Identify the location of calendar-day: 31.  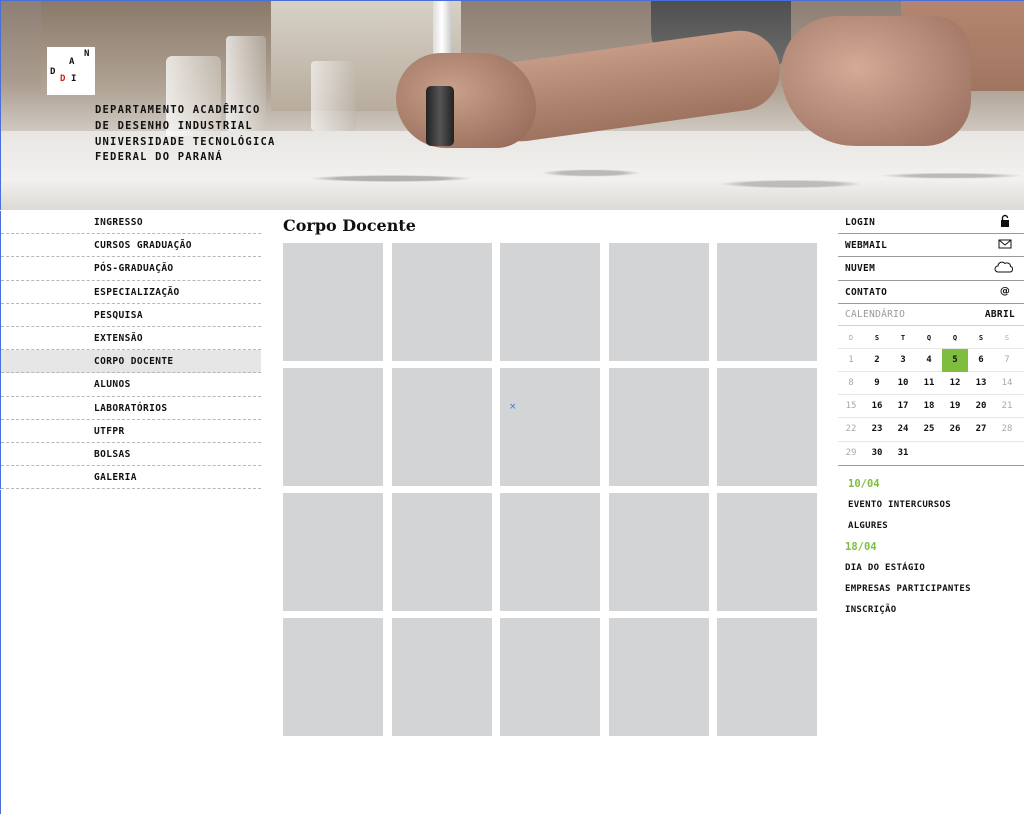
(903, 453).